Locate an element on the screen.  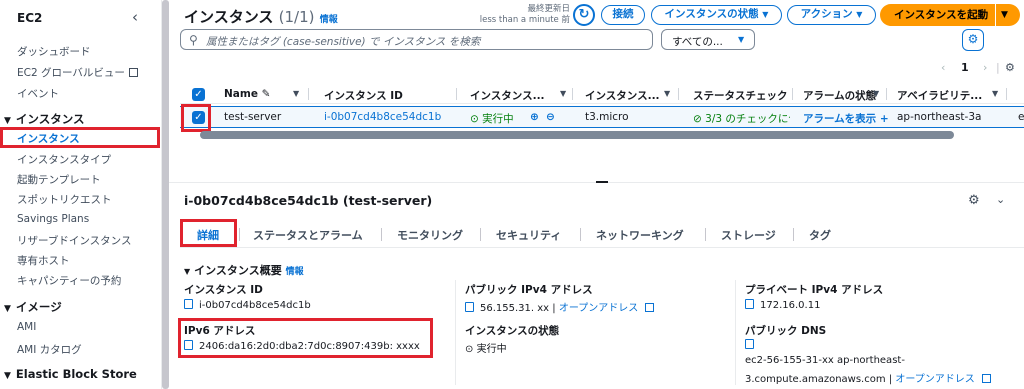
sidebar-item-ami-catalog: AMI カタログ is located at coordinates (49, 349).